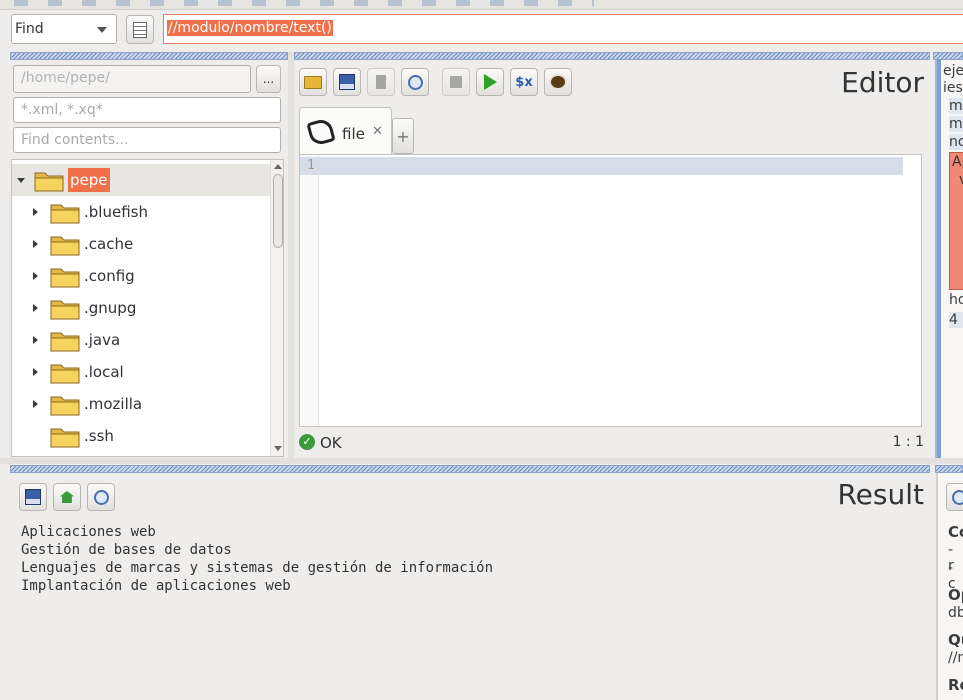 The width and height of the screenshot is (963, 700). Describe the element at coordinates (353, 134) in the screenshot. I see `tab-label: file` at that location.